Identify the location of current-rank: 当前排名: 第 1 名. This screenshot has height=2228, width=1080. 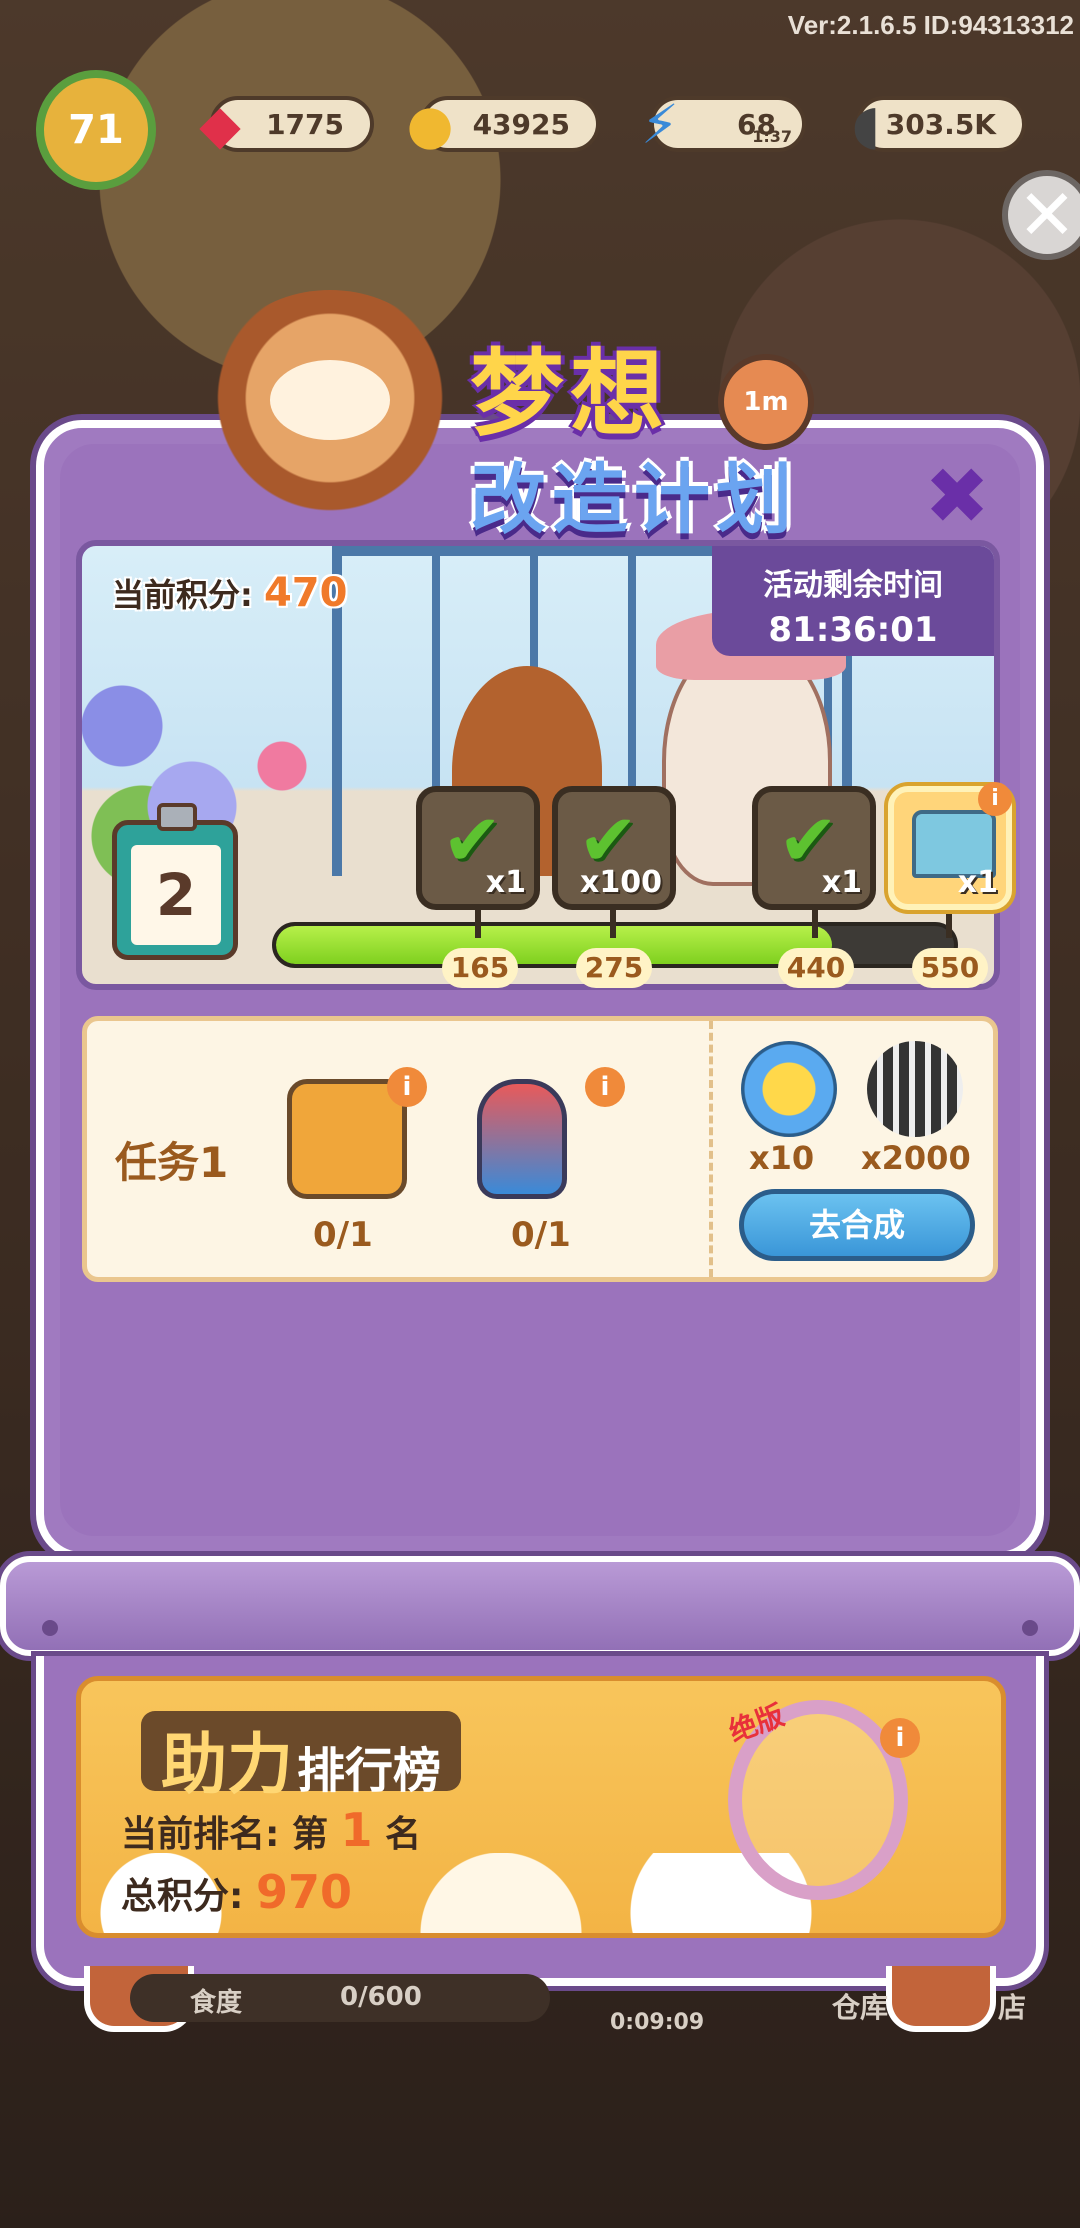
(271, 1830).